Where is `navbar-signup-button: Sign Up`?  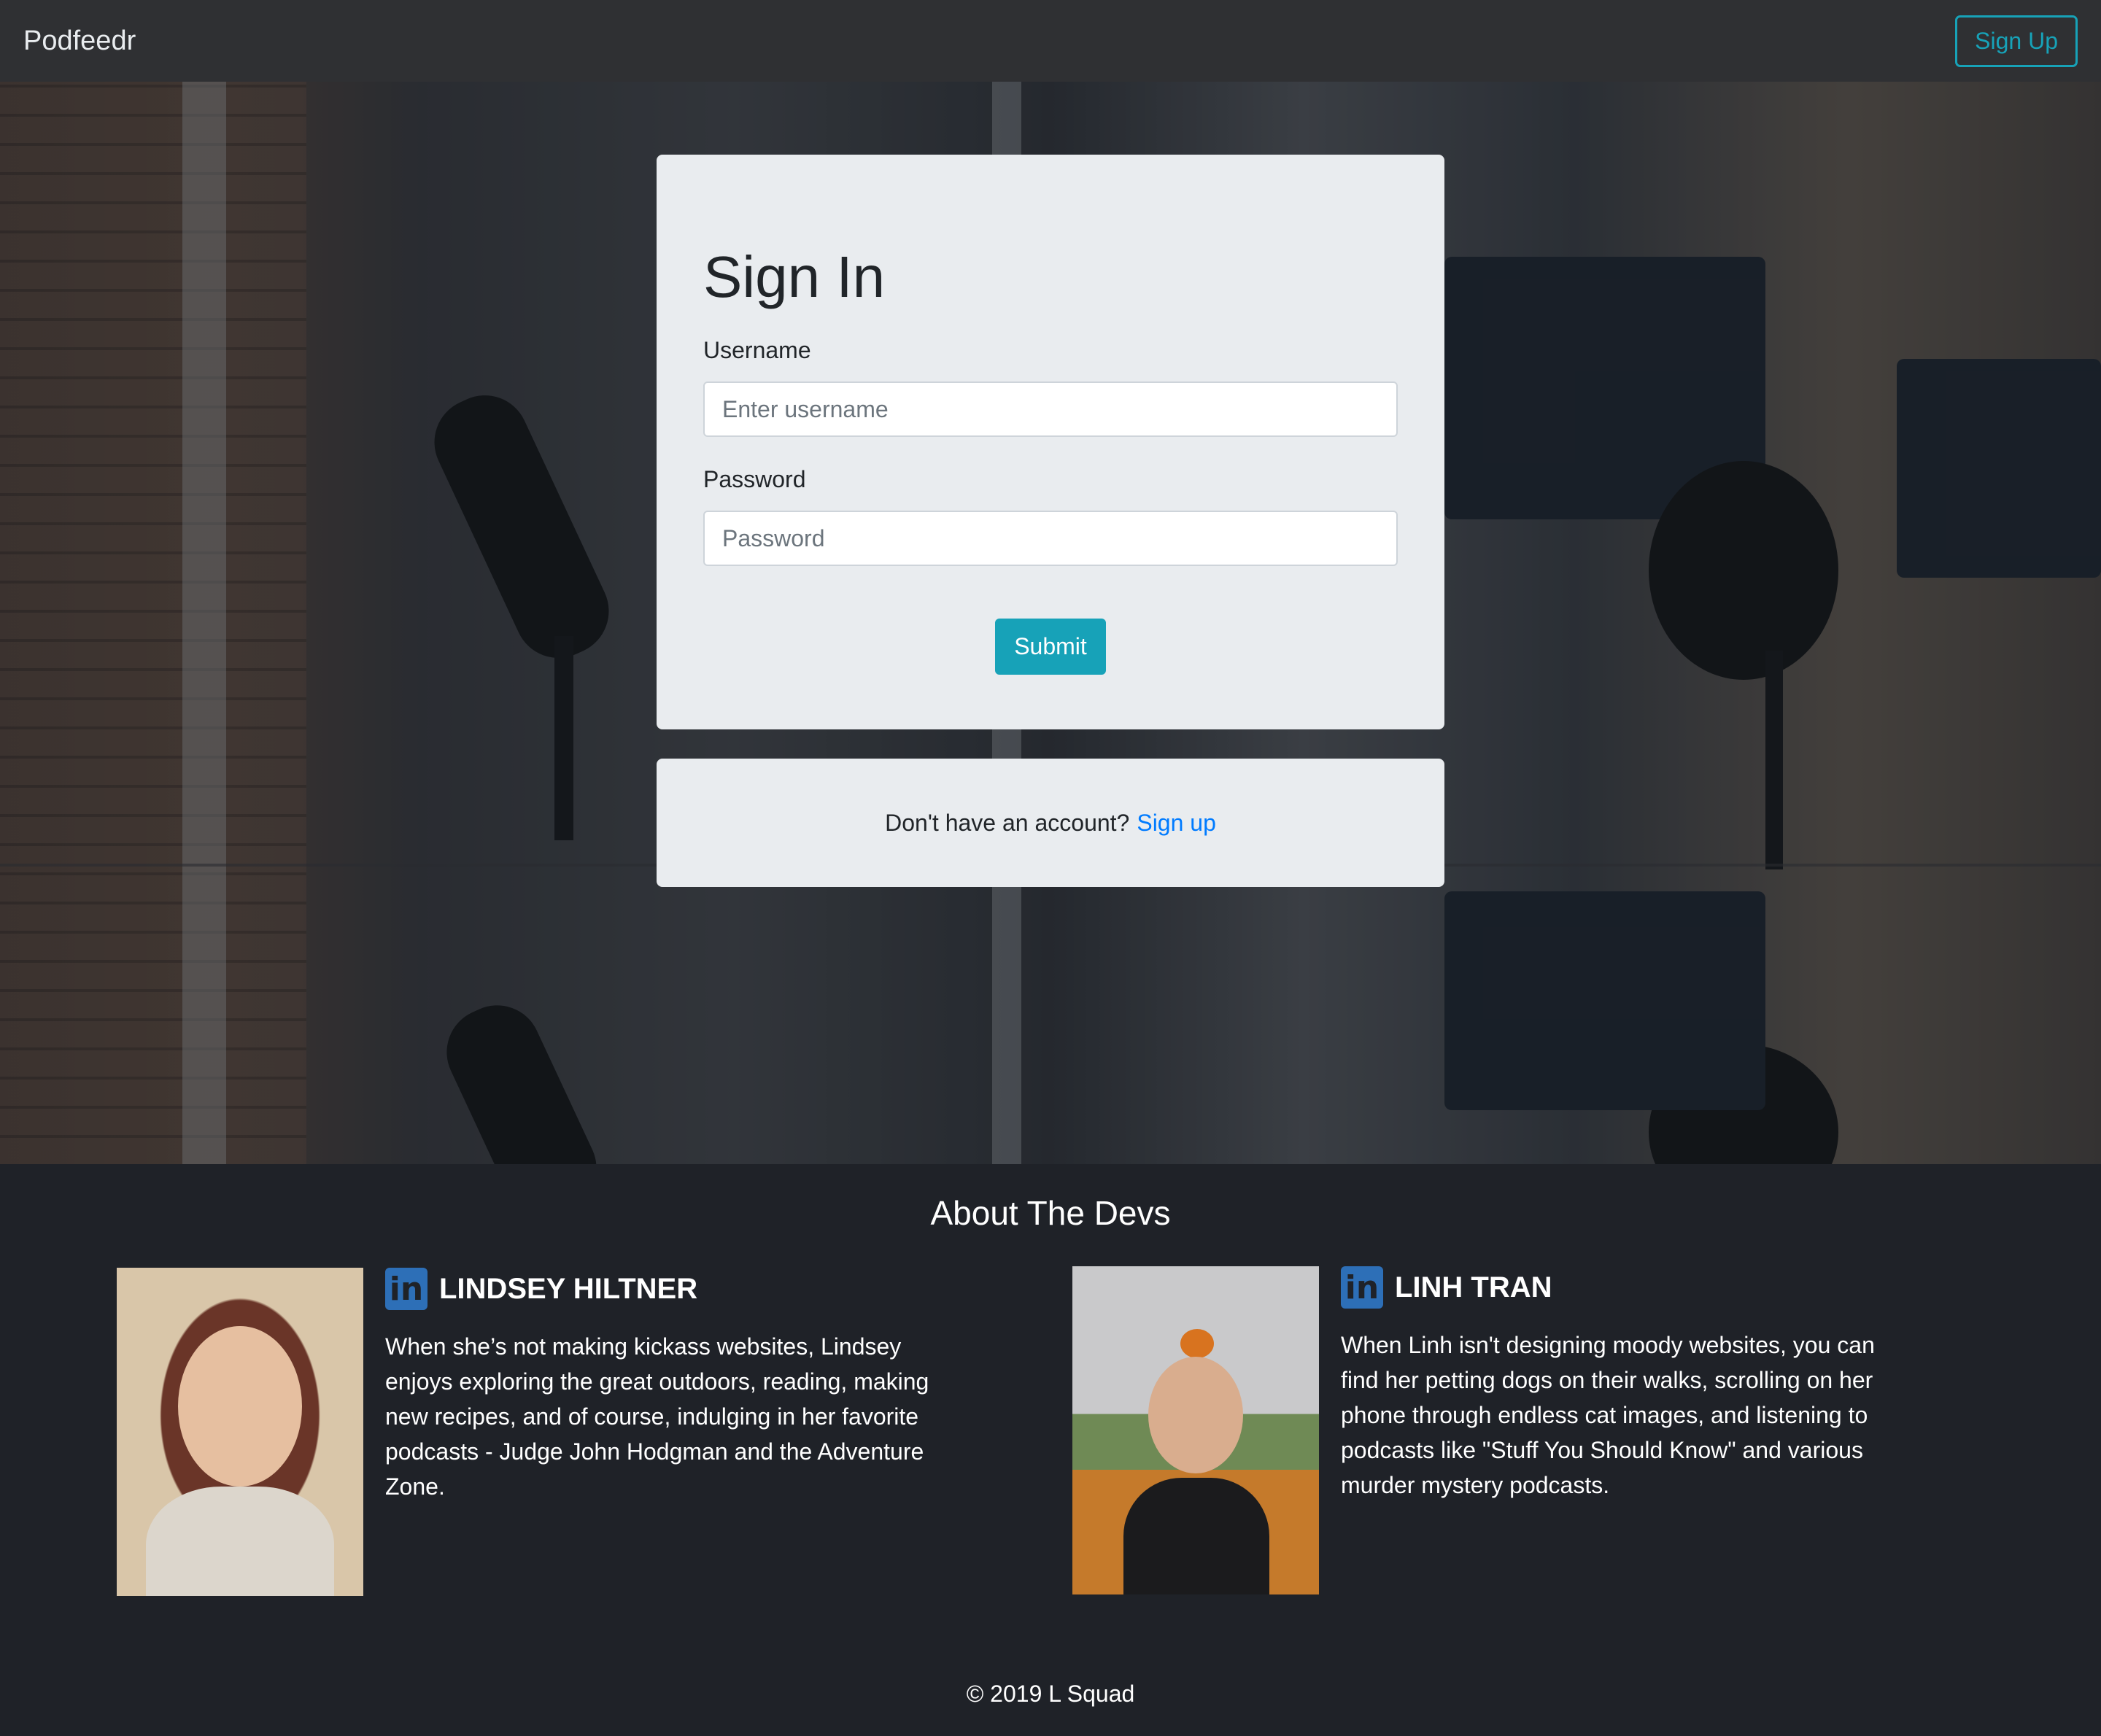
navbar-signup-button: Sign Up is located at coordinates (2016, 41).